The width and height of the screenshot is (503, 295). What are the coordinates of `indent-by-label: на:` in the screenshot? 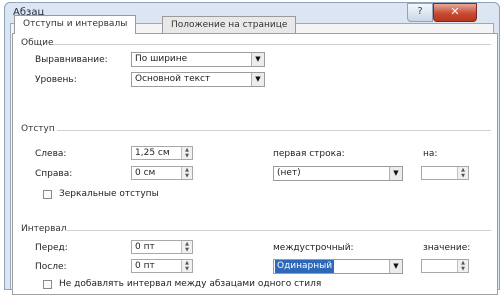 It's located at (430, 154).